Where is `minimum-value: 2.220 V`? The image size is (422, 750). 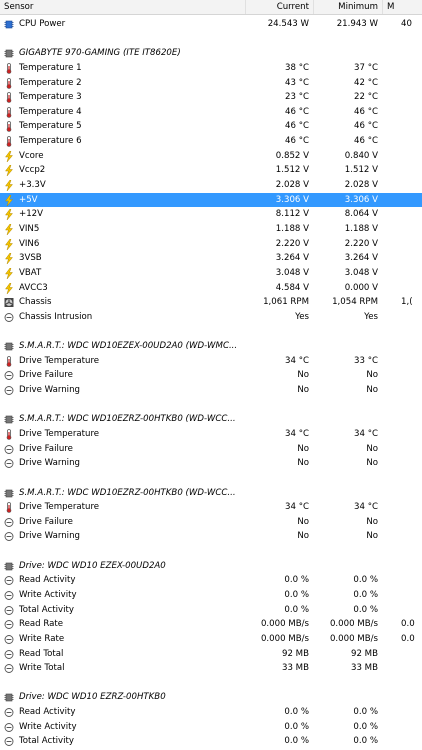 minimum-value: 2.220 V is located at coordinates (361, 243).